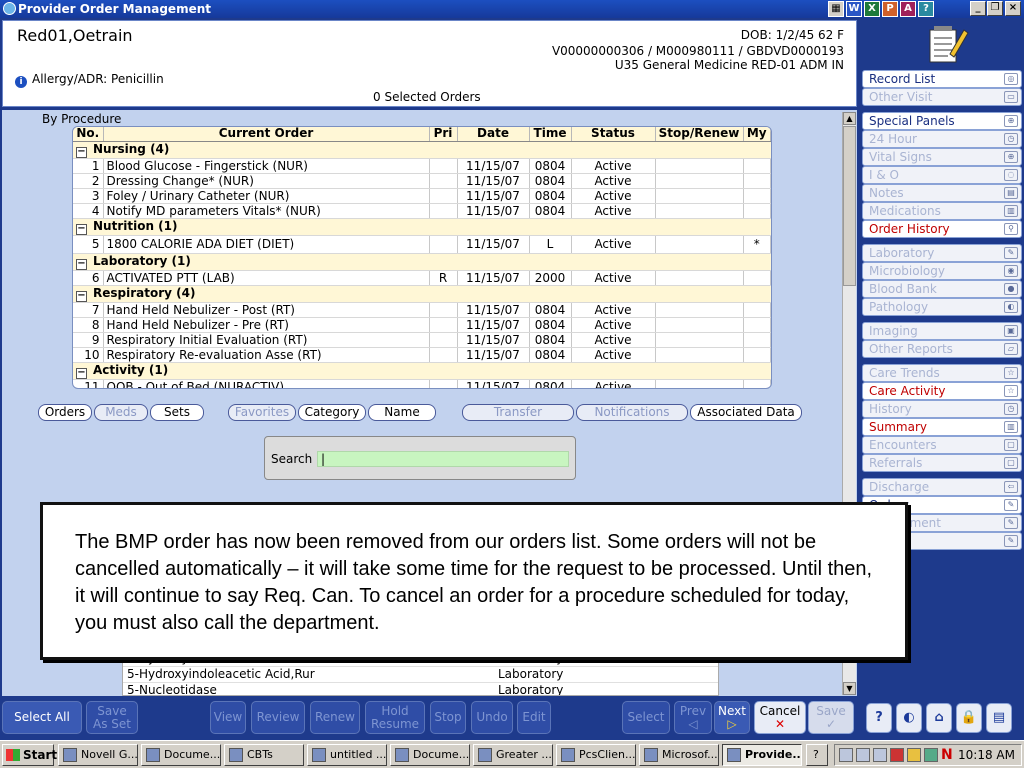 This screenshot has height=768, width=1024. Describe the element at coordinates (849, 118) in the screenshot. I see `scroll-up-icon: ▲` at that location.